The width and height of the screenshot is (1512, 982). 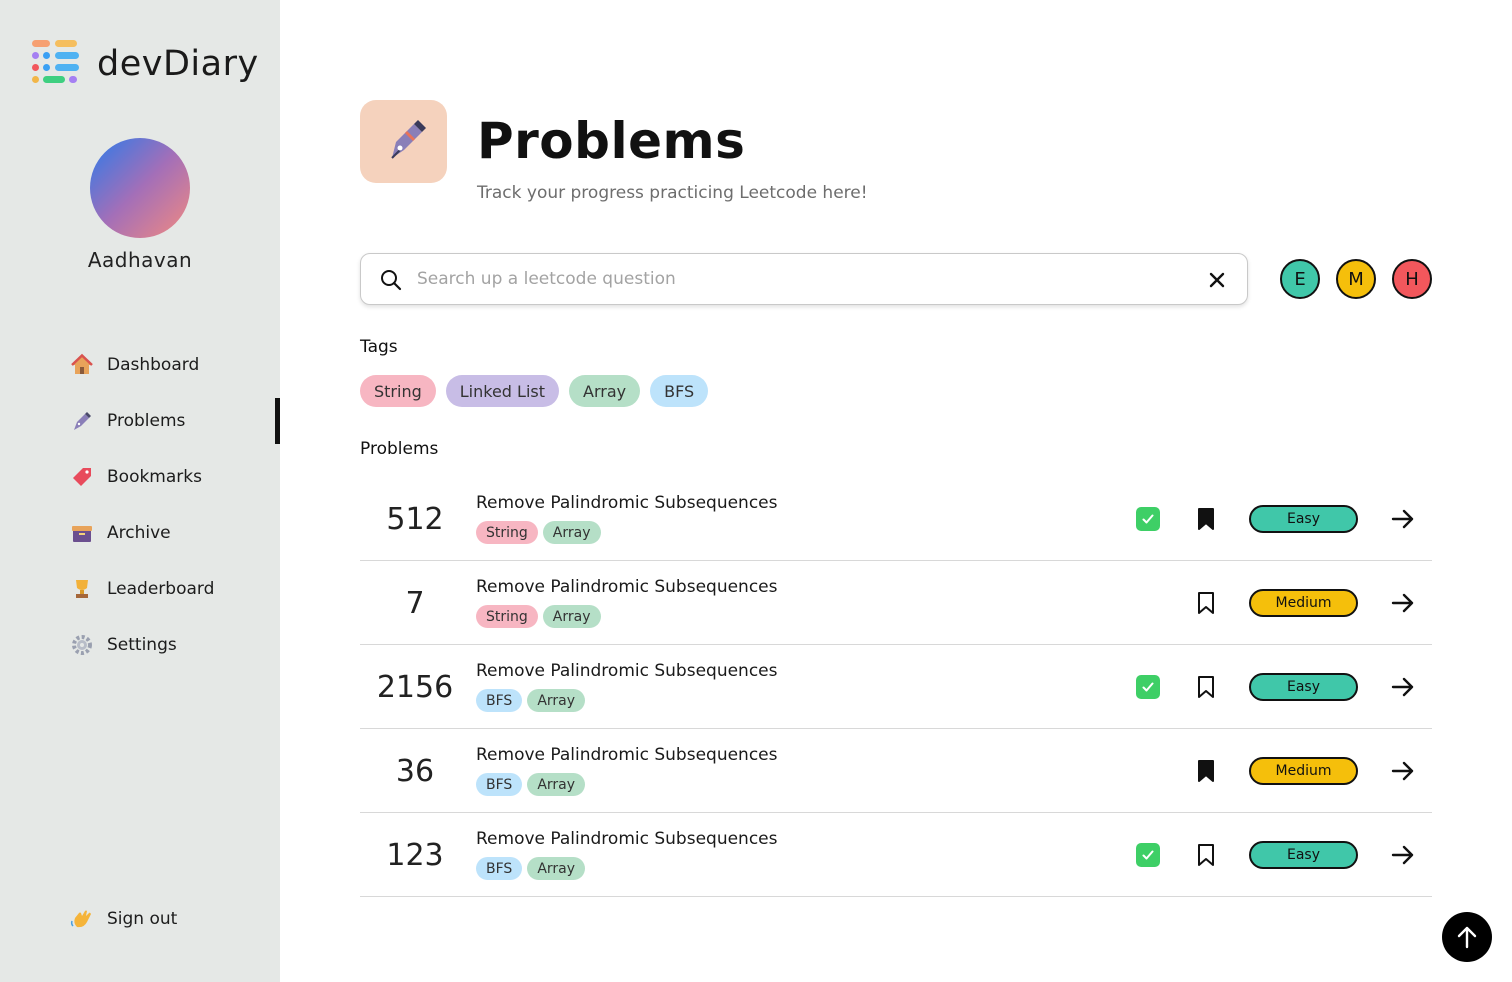 I want to click on app-name: devDiary, so click(x=178, y=64).